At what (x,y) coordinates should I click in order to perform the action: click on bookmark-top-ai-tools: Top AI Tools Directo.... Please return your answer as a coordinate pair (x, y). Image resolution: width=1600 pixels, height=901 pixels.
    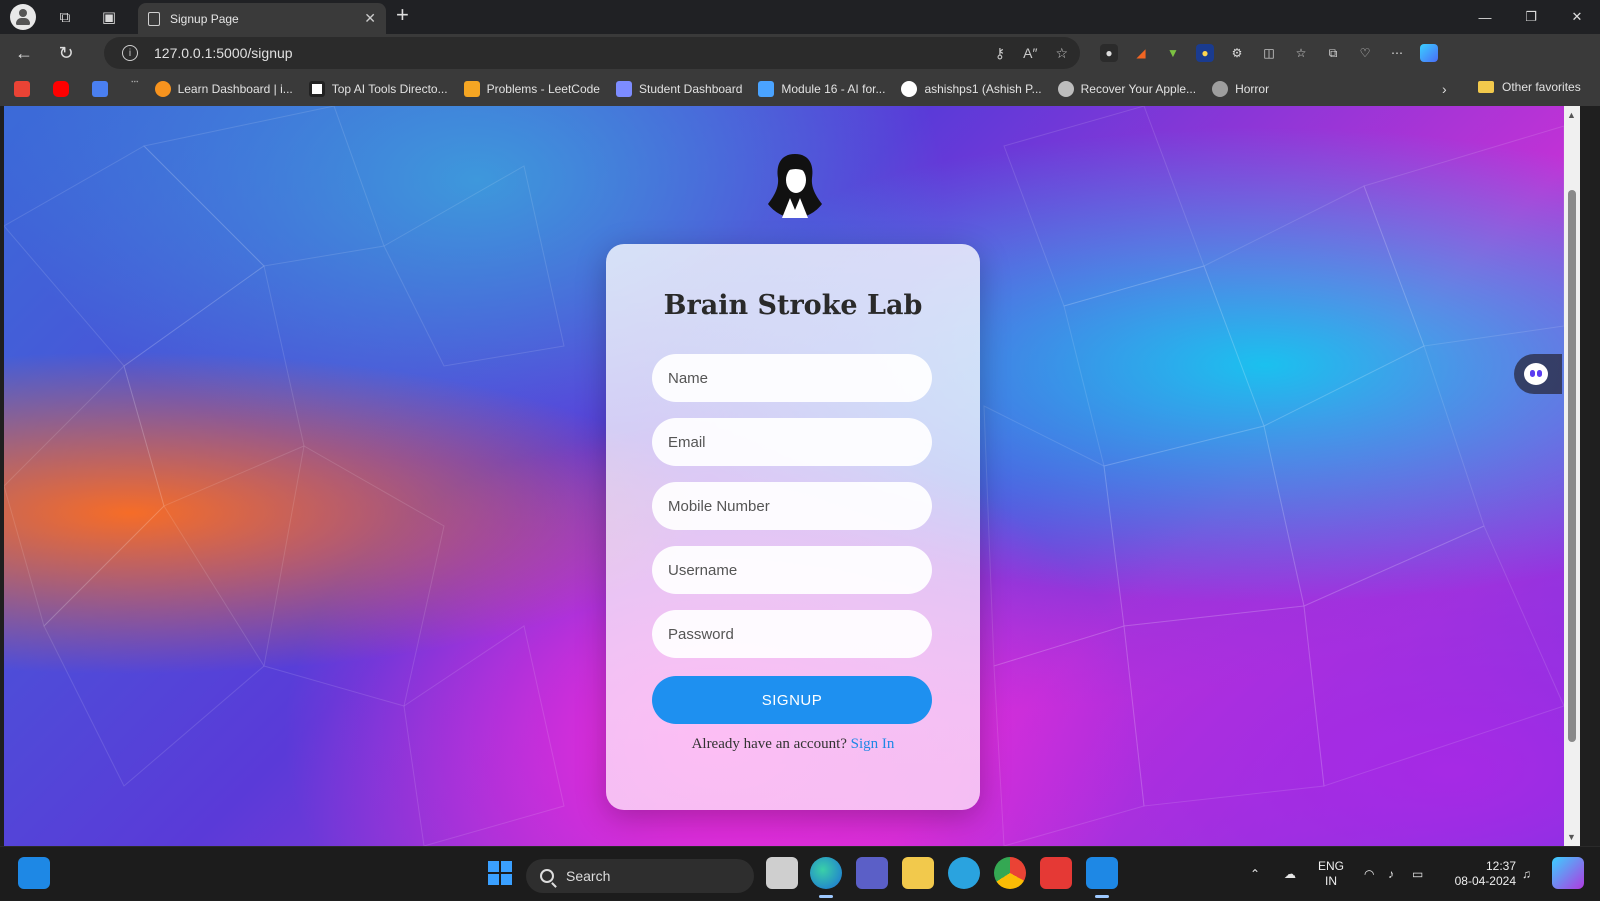
    Looking at the image, I should click on (378, 89).